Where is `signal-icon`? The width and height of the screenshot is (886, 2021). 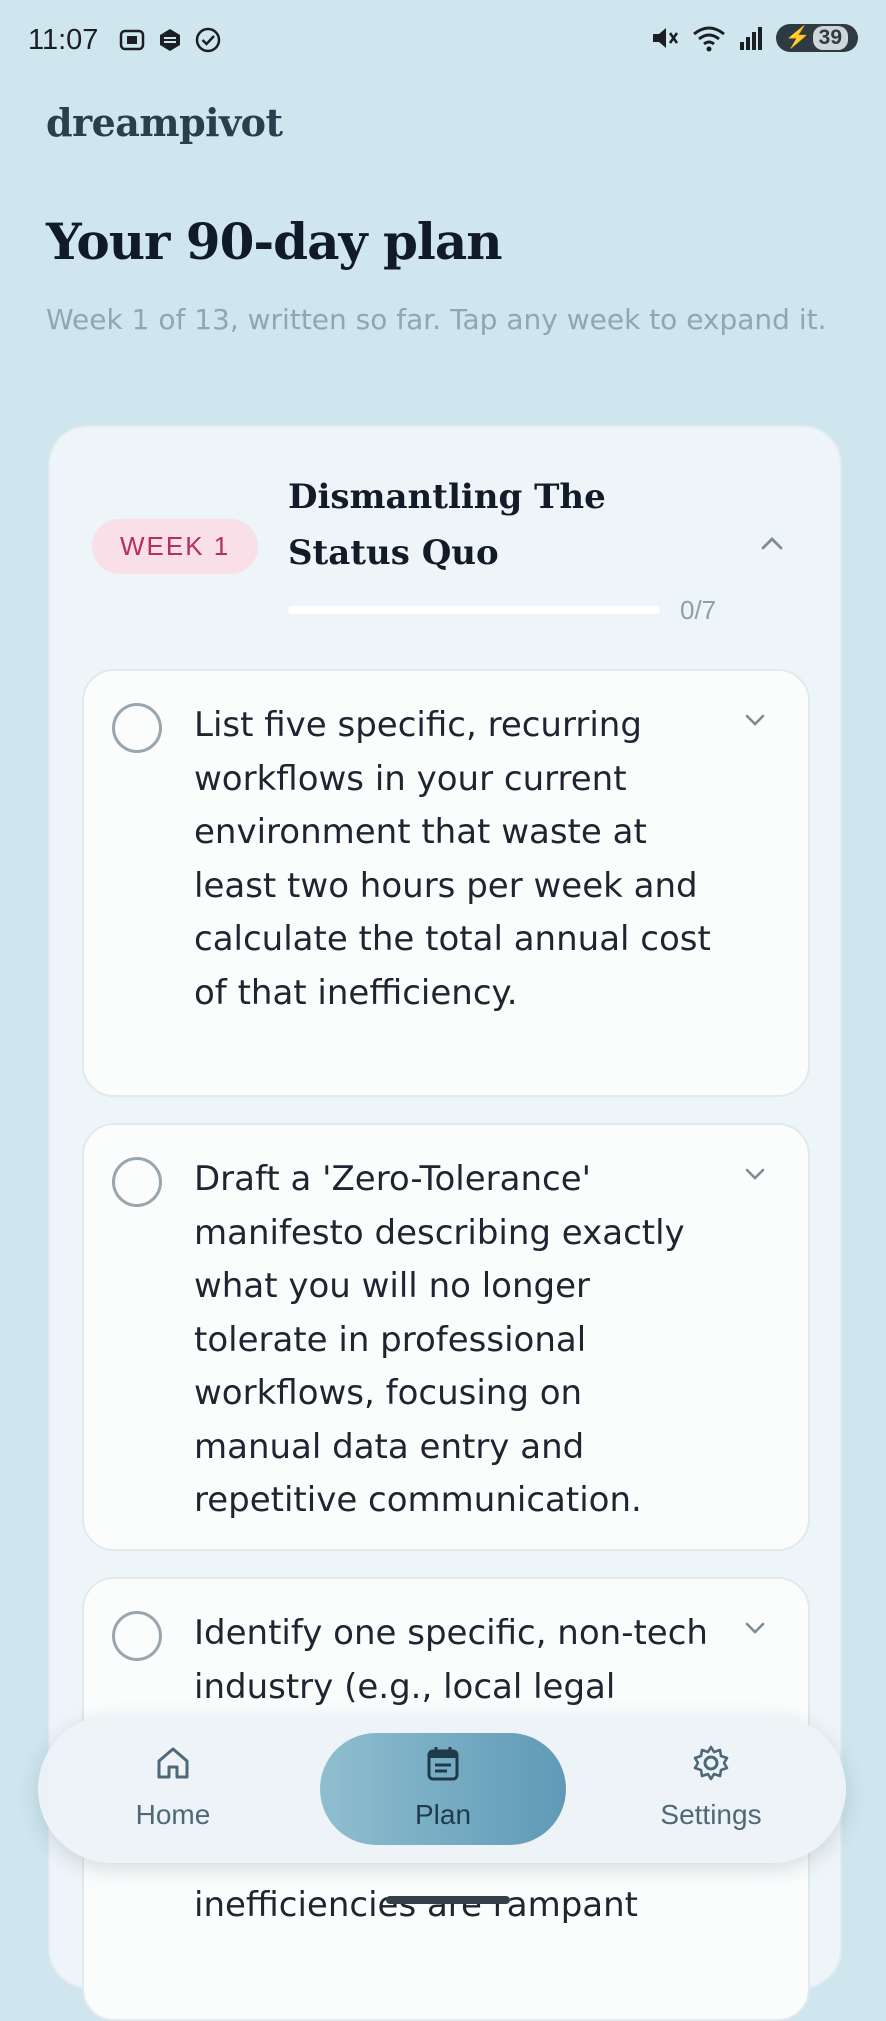 signal-icon is located at coordinates (751, 38).